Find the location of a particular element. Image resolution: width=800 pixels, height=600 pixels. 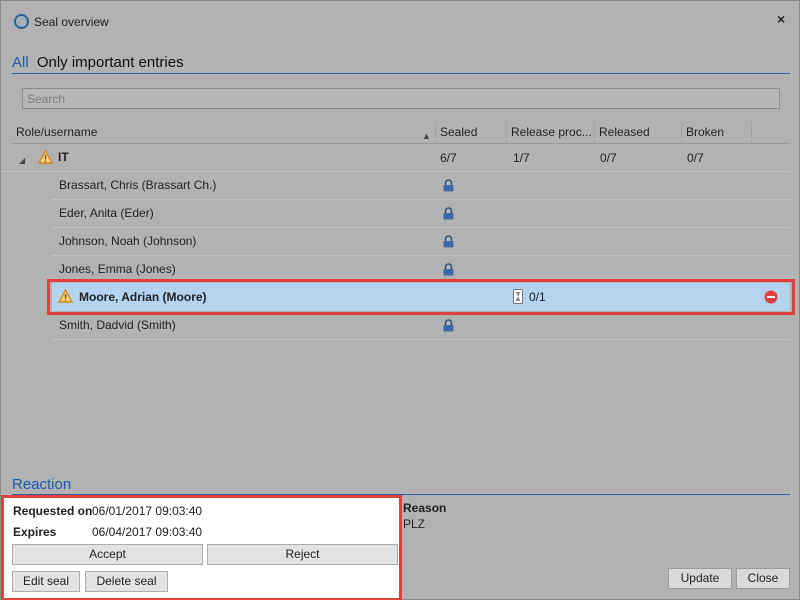

close-button: Close is located at coordinates (763, 578).